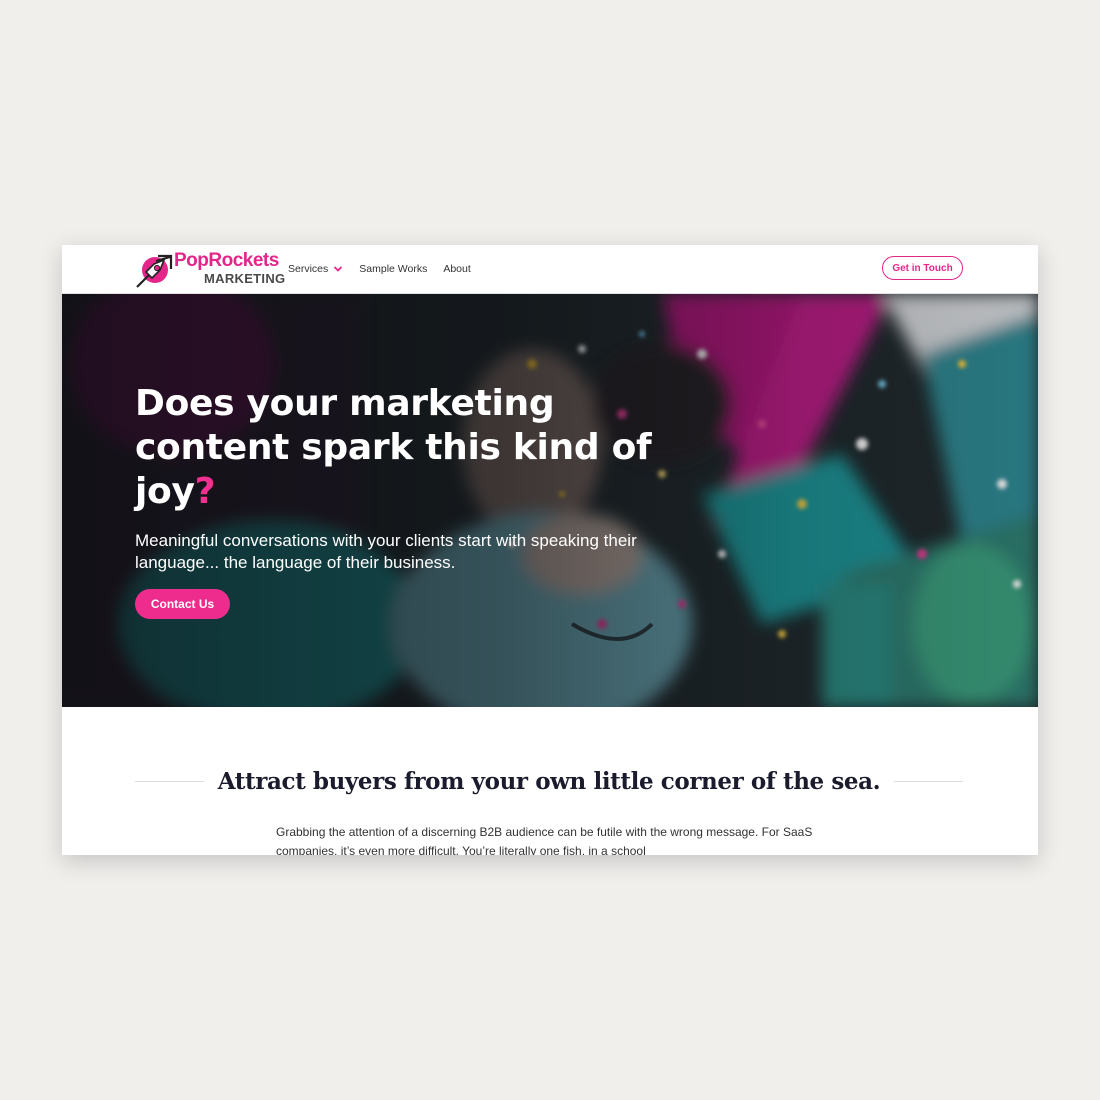  I want to click on logo-word-marketing: MARKETING, so click(245, 278).